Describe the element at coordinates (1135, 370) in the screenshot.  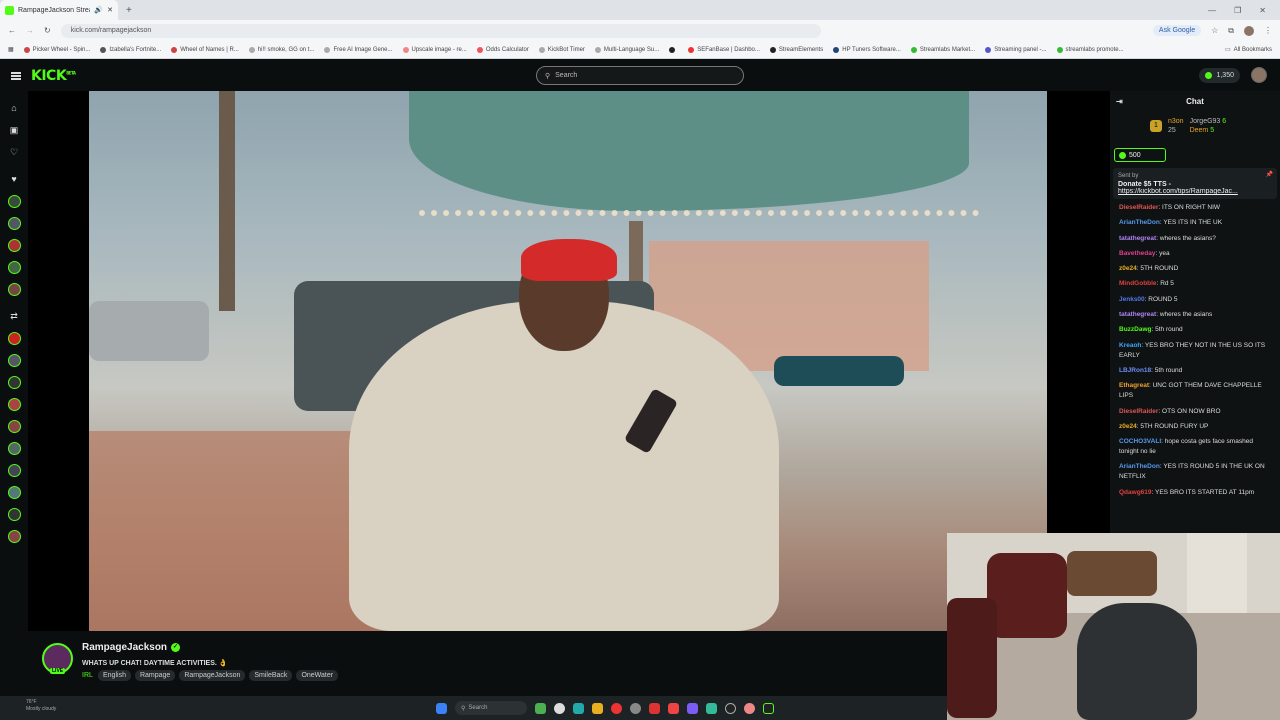
I see `chat-username: LBJRon18` at that location.